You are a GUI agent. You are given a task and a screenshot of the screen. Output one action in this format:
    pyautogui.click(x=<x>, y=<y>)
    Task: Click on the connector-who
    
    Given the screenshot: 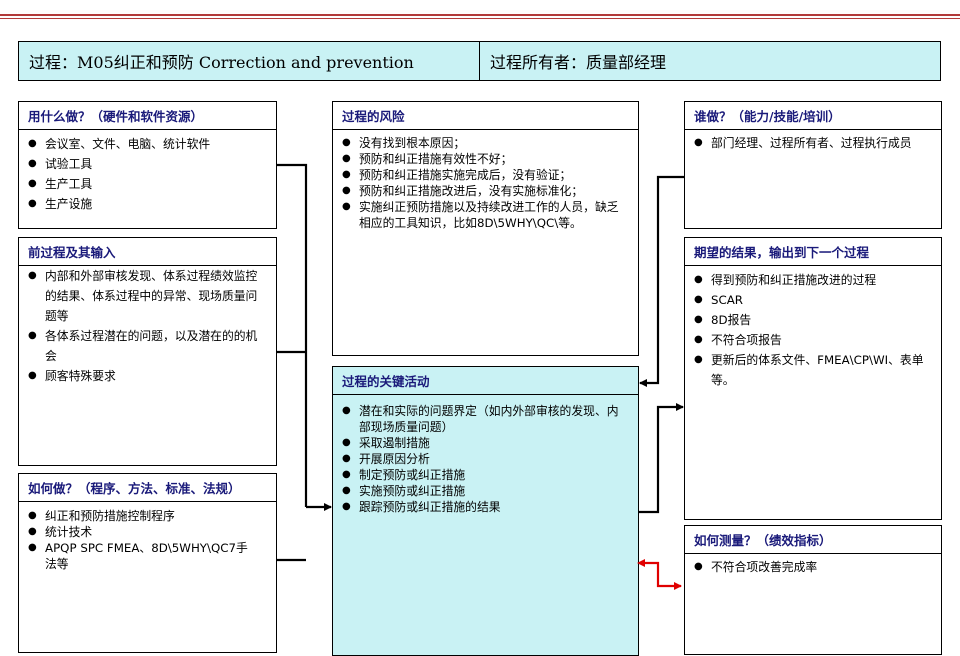 What is the action you would take?
    pyautogui.click(x=661, y=281)
    